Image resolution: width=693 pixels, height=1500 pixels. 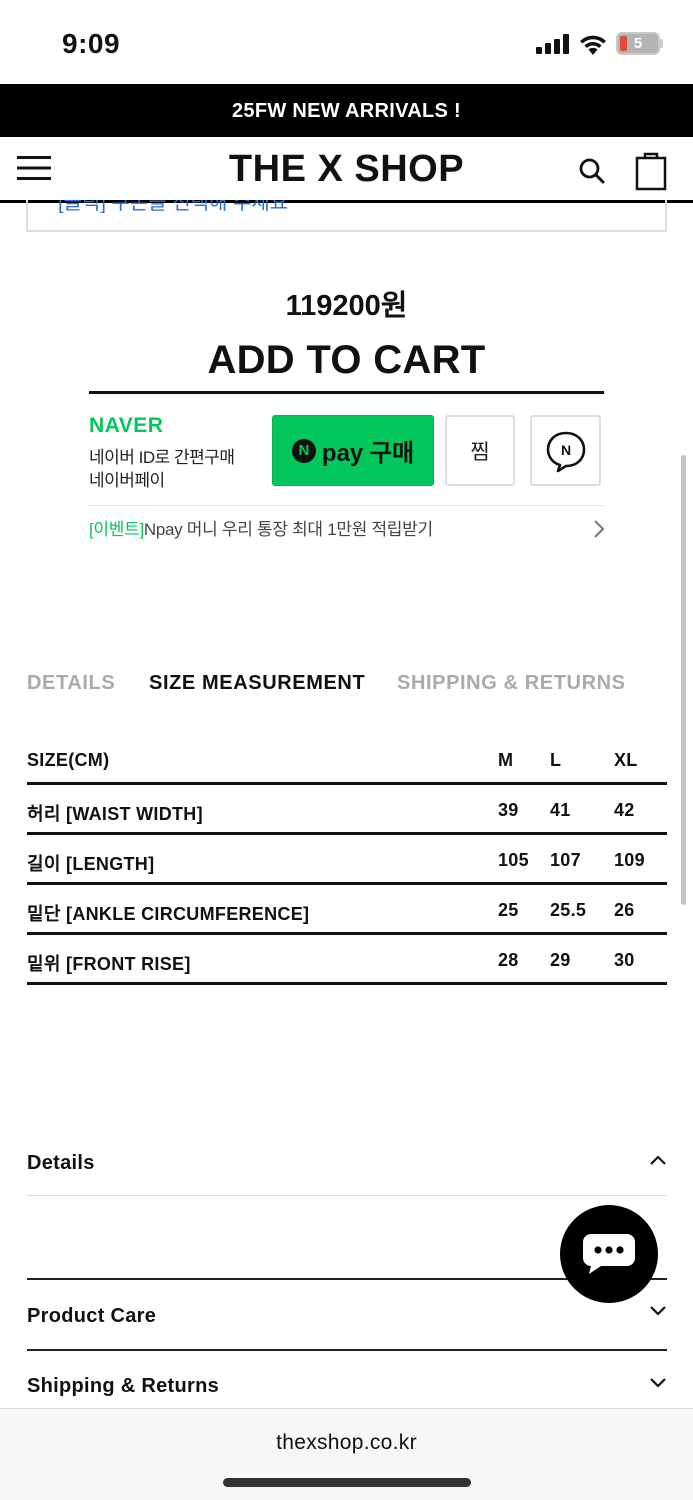 What do you see at coordinates (661, 43) in the screenshot?
I see `battery-nub` at bounding box center [661, 43].